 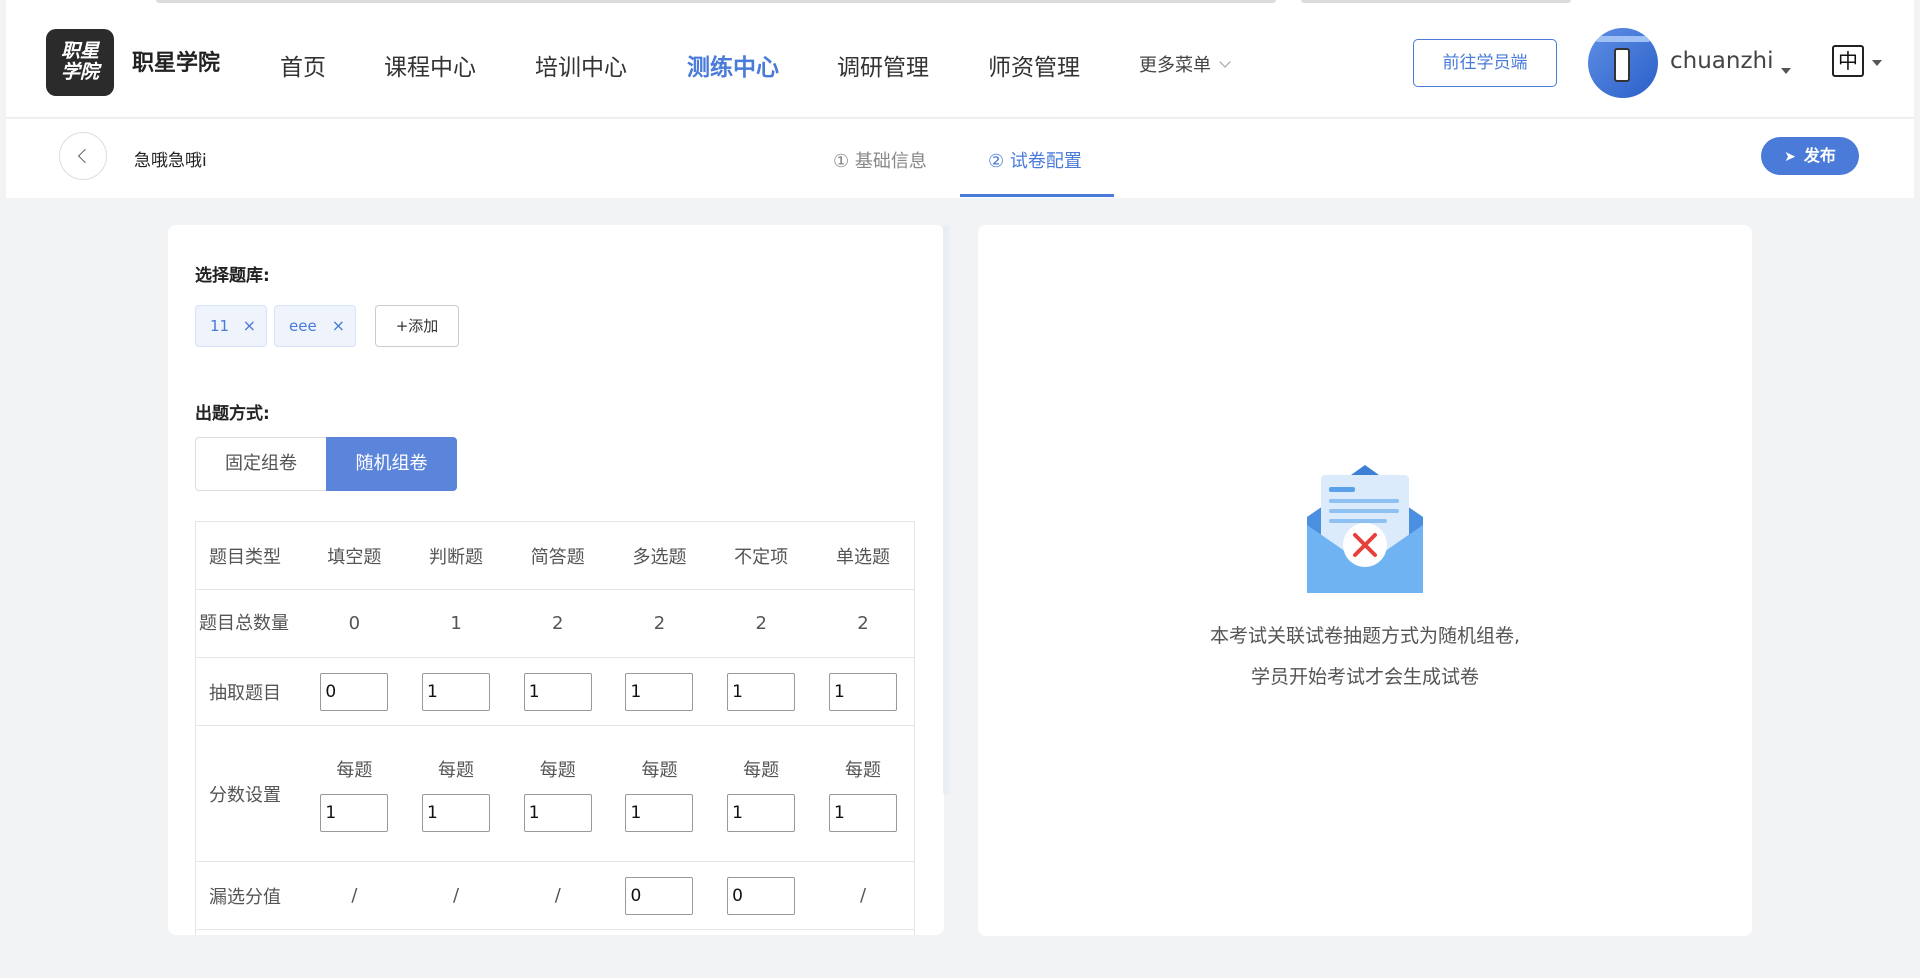 I want to click on row-label: 分数设置, so click(x=249, y=793).